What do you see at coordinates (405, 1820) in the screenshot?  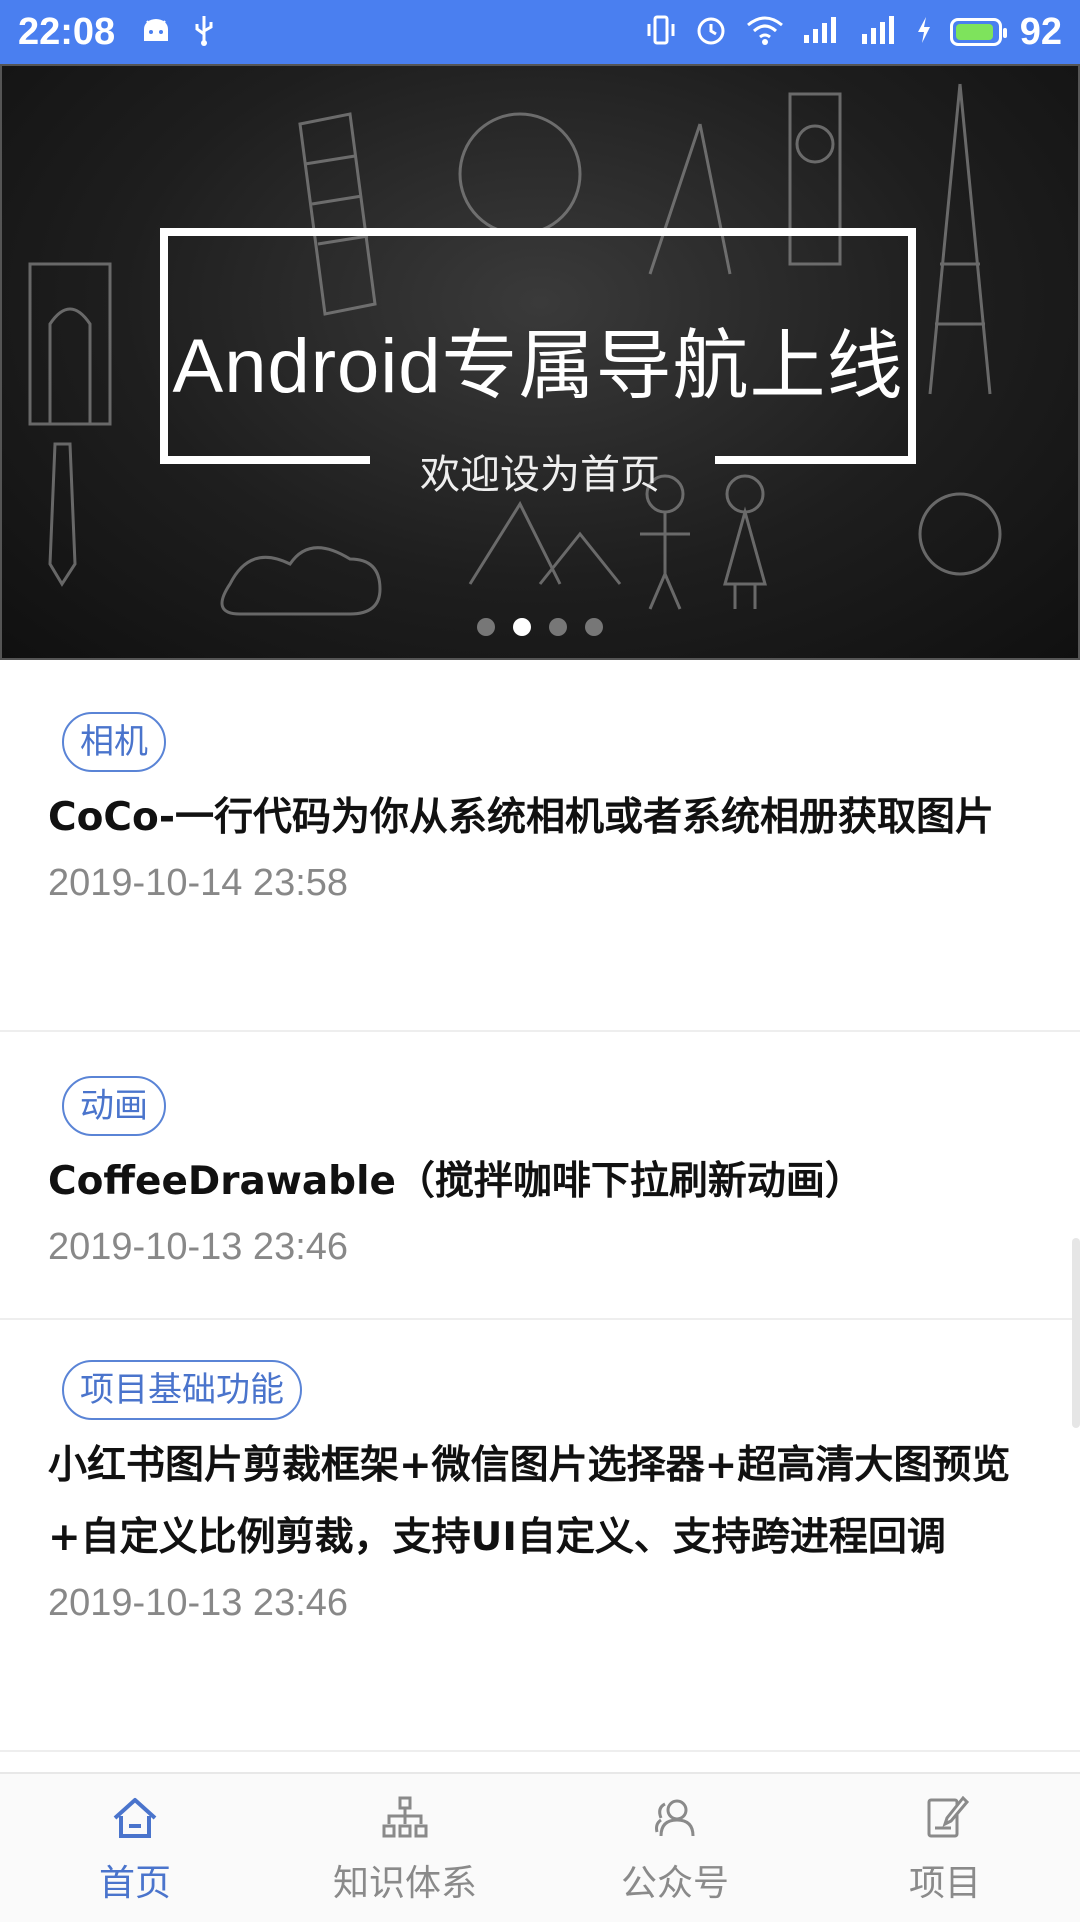 I see `hierarchy-icon` at bounding box center [405, 1820].